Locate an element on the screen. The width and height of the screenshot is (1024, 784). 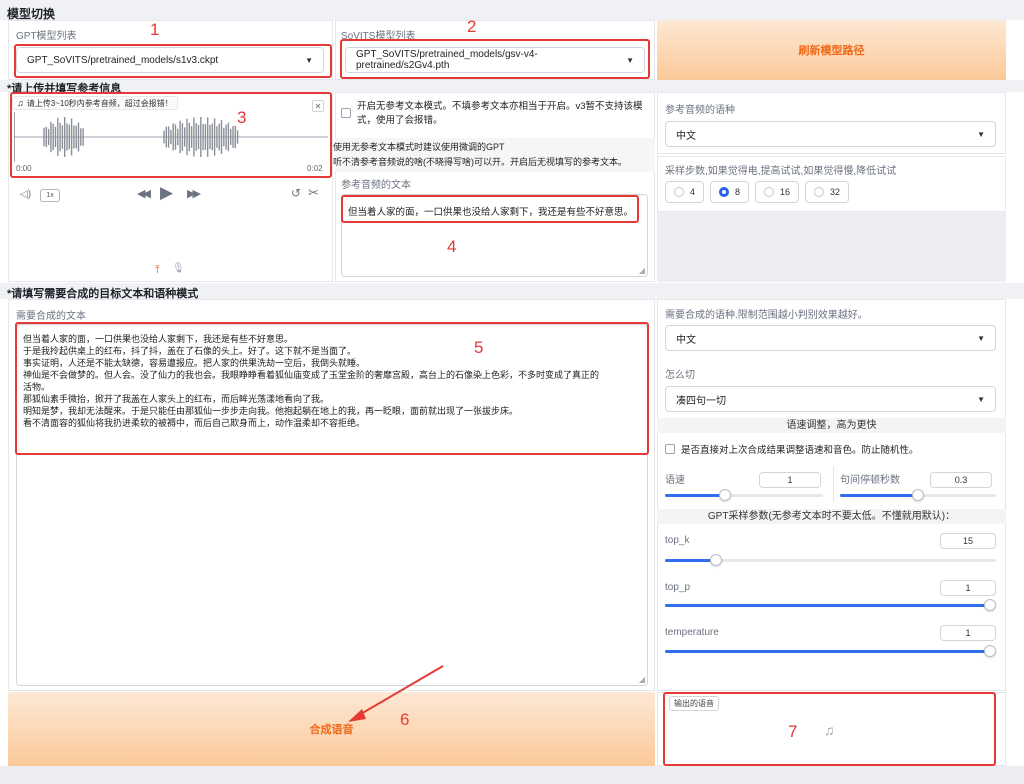
pause-slider is located at coordinates (918, 495).